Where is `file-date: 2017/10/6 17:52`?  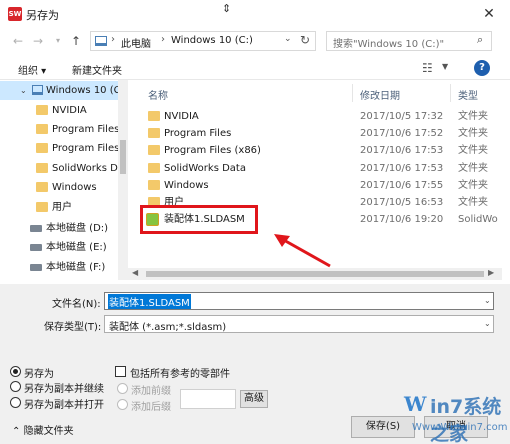
file-date: 2017/10/6 17:52 is located at coordinates (402, 133).